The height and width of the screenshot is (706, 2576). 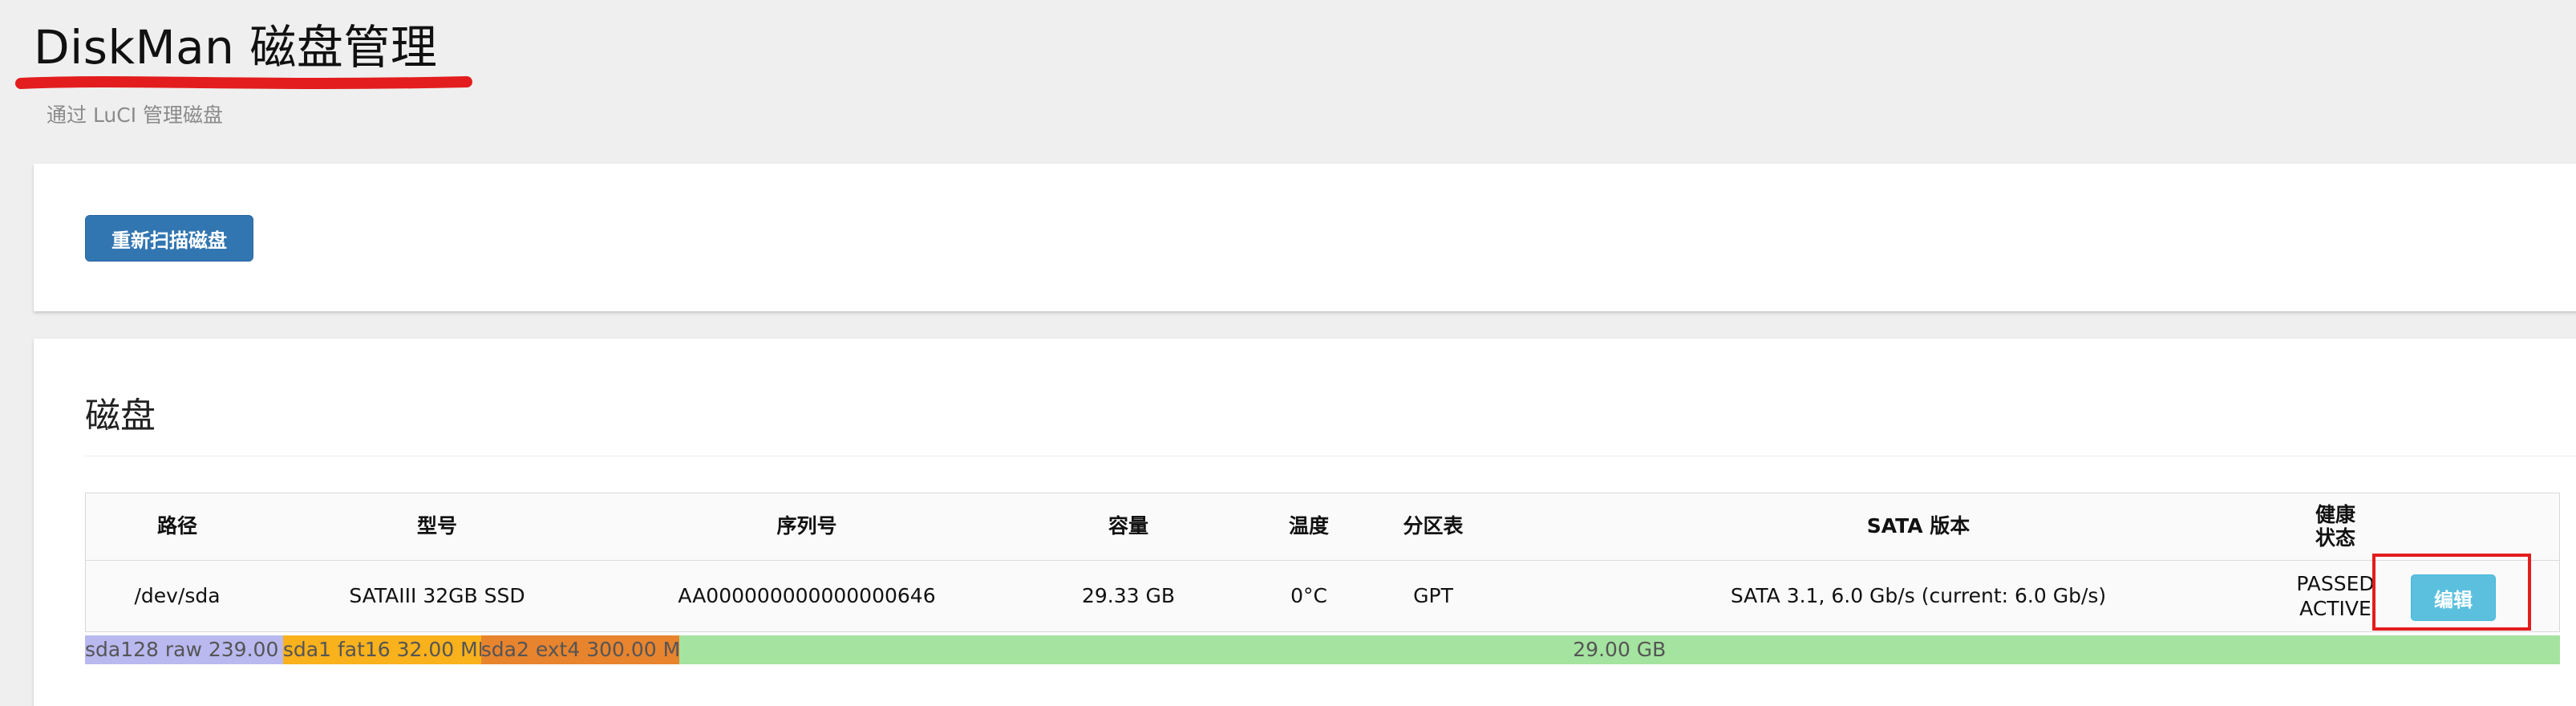 I want to click on disk-status: ACTIVE, so click(x=2335, y=608).